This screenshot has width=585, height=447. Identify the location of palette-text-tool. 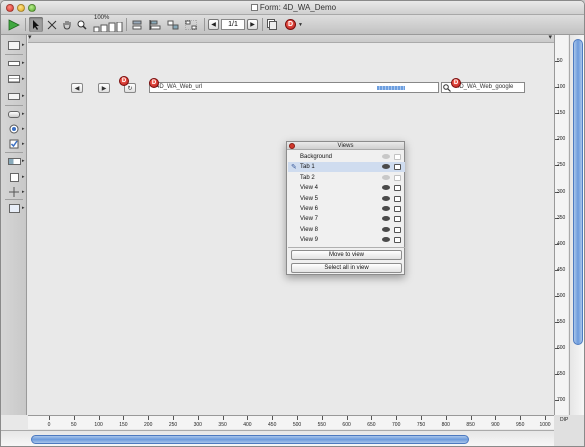
(14, 45).